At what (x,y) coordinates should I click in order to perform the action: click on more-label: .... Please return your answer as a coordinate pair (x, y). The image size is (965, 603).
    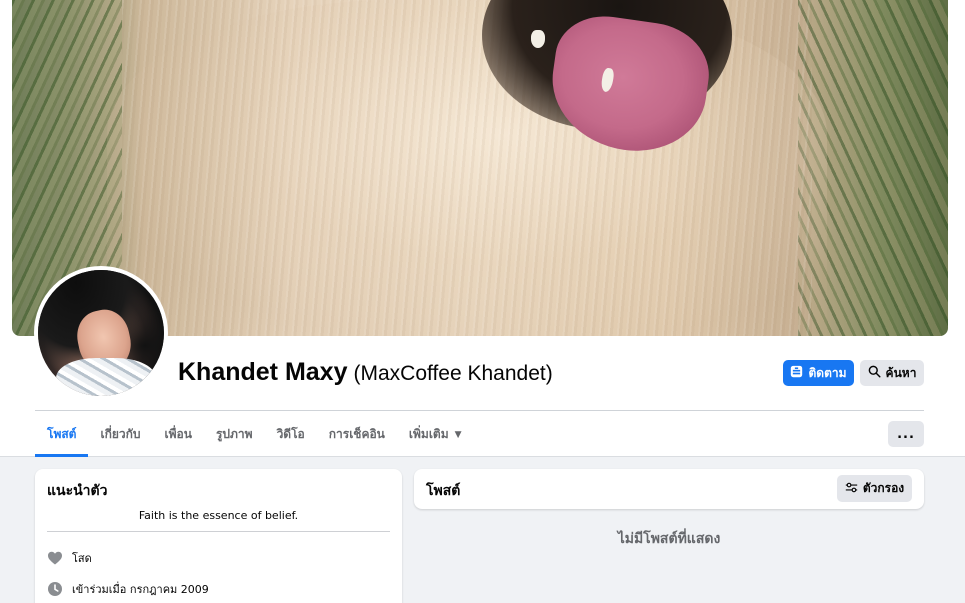
    Looking at the image, I should click on (906, 434).